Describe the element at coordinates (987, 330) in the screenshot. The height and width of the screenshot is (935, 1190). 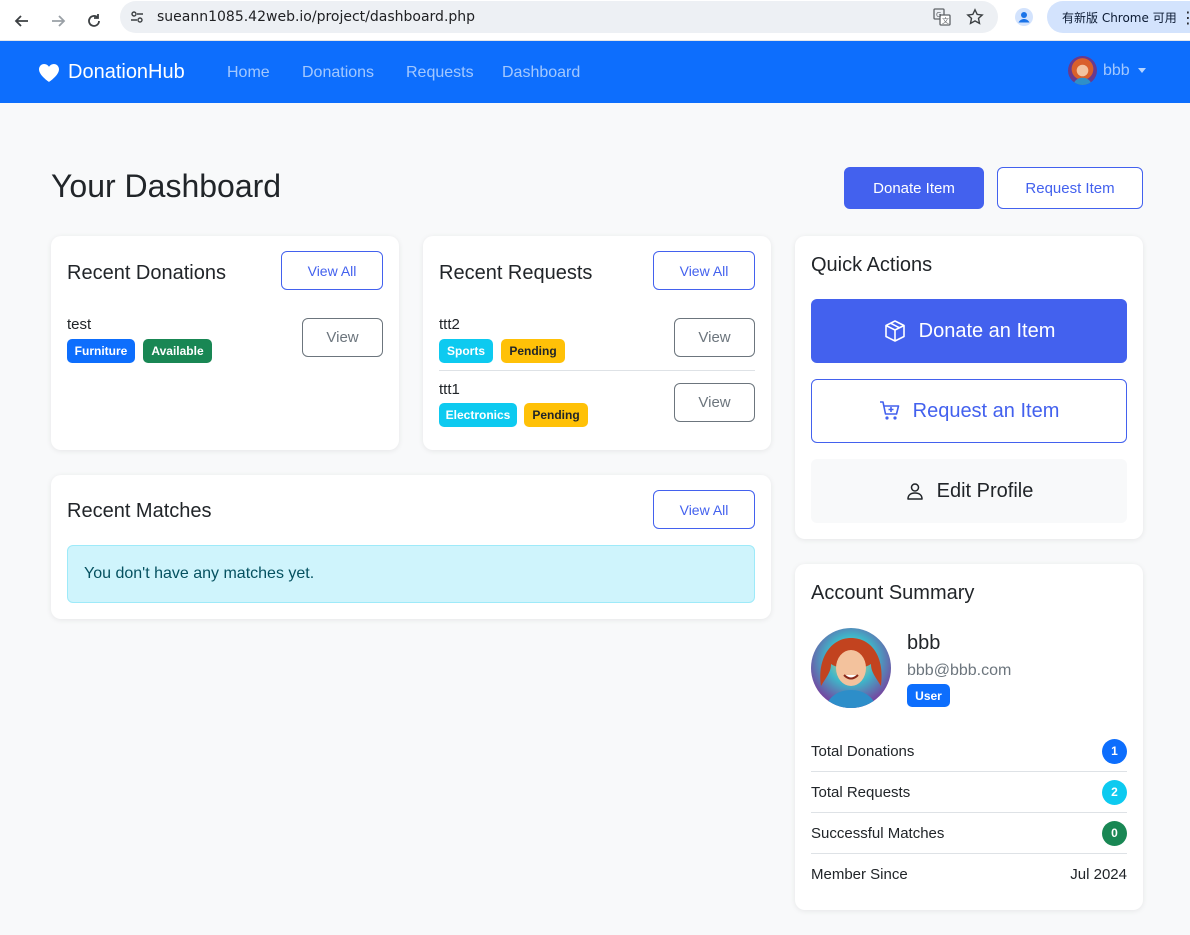
I see `donate-an-item-label: Donate an Item` at that location.